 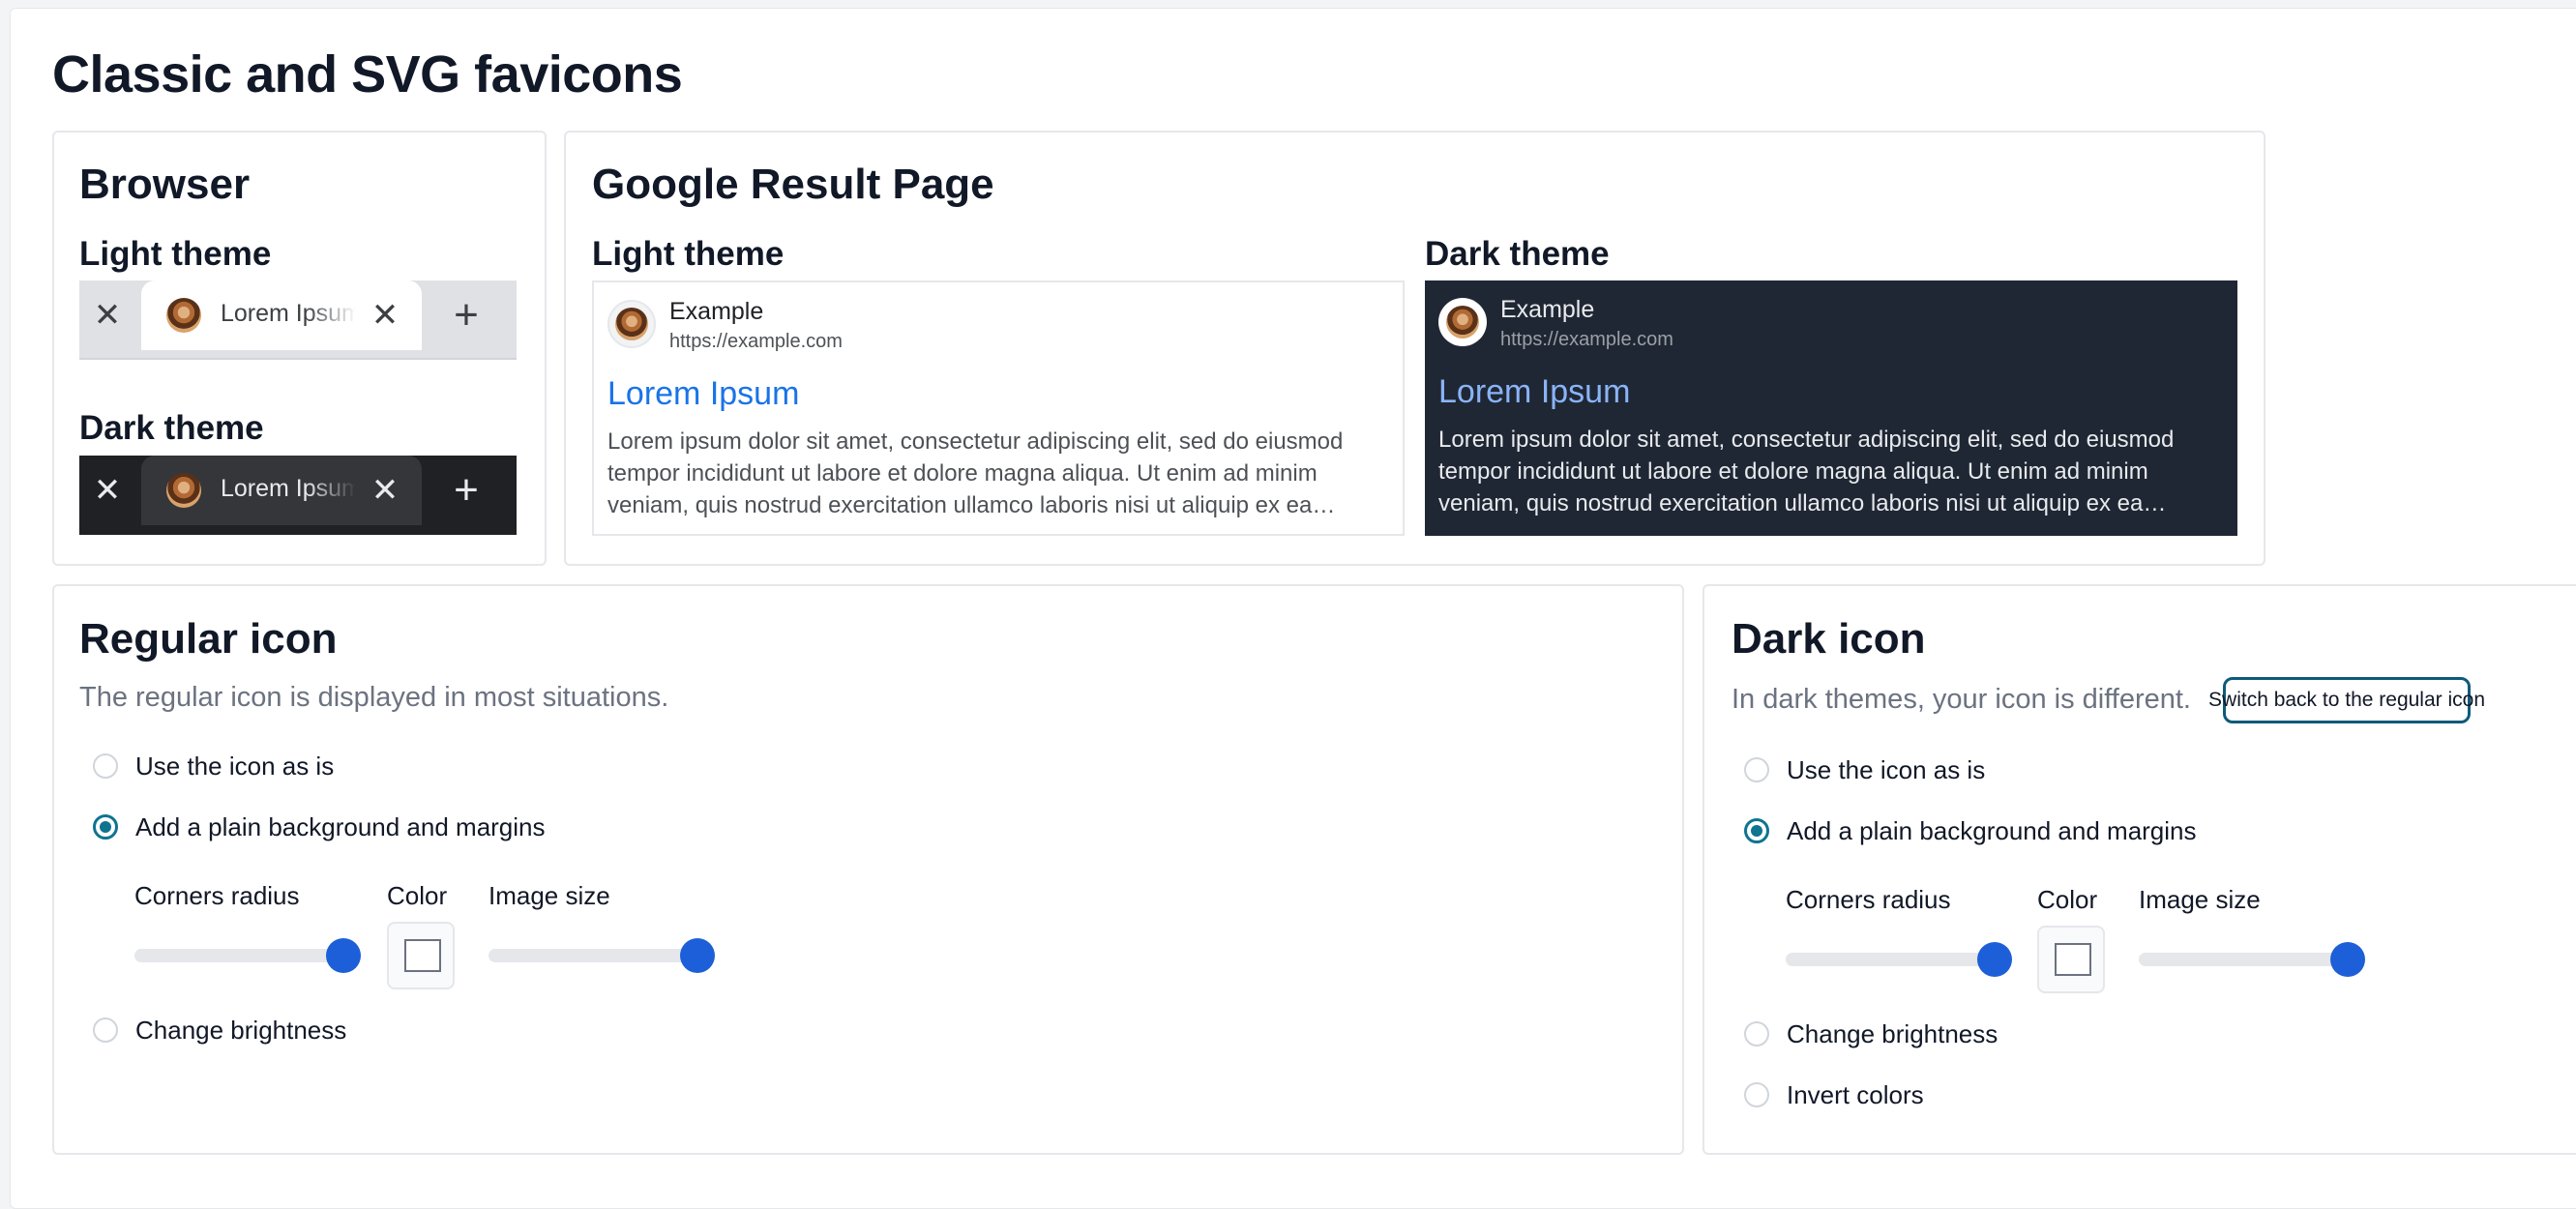 What do you see at coordinates (1518, 254) in the screenshot?
I see `google-dark-label: Dark theme` at bounding box center [1518, 254].